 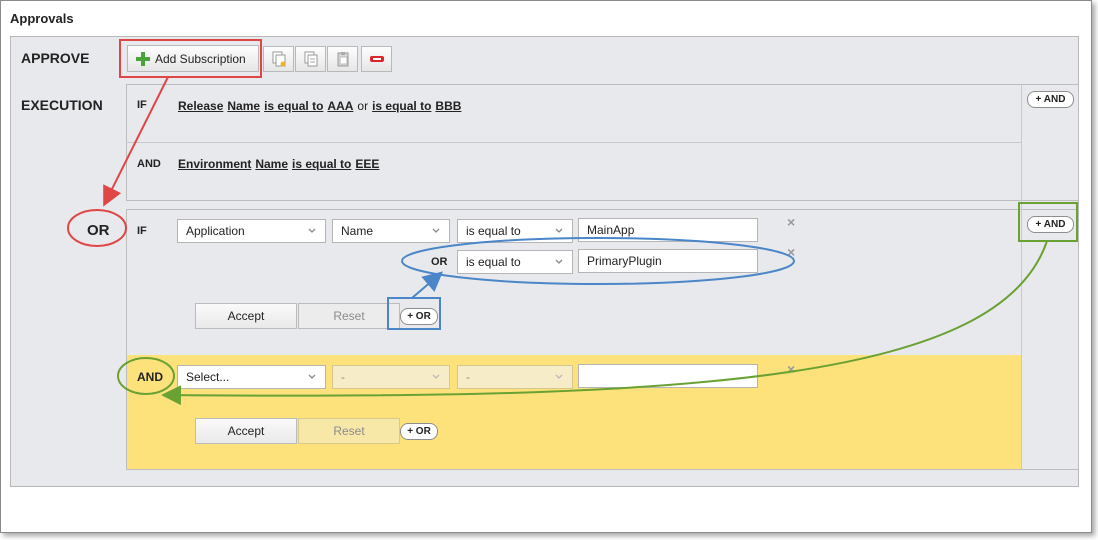 What do you see at coordinates (573, 142) in the screenshot?
I see `row-divider` at bounding box center [573, 142].